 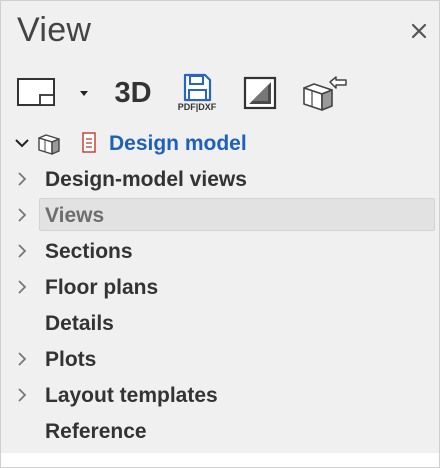 I want to click on tree-item-layout-templates: Layout templates, so click(x=220, y=395).